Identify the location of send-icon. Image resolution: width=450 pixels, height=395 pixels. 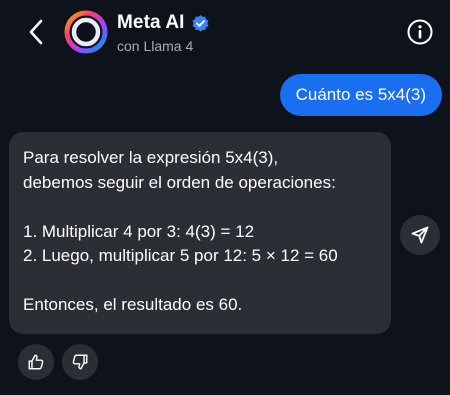
(420, 235).